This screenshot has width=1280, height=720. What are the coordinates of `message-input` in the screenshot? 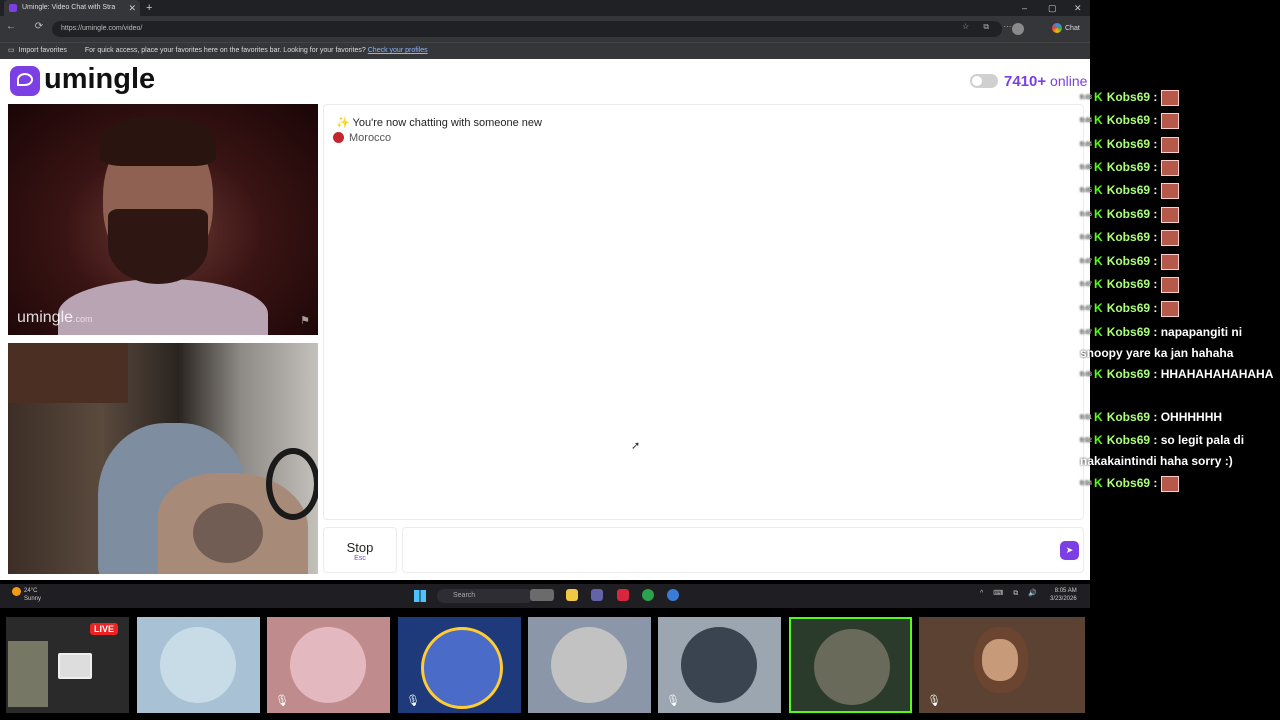 It's located at (743, 550).